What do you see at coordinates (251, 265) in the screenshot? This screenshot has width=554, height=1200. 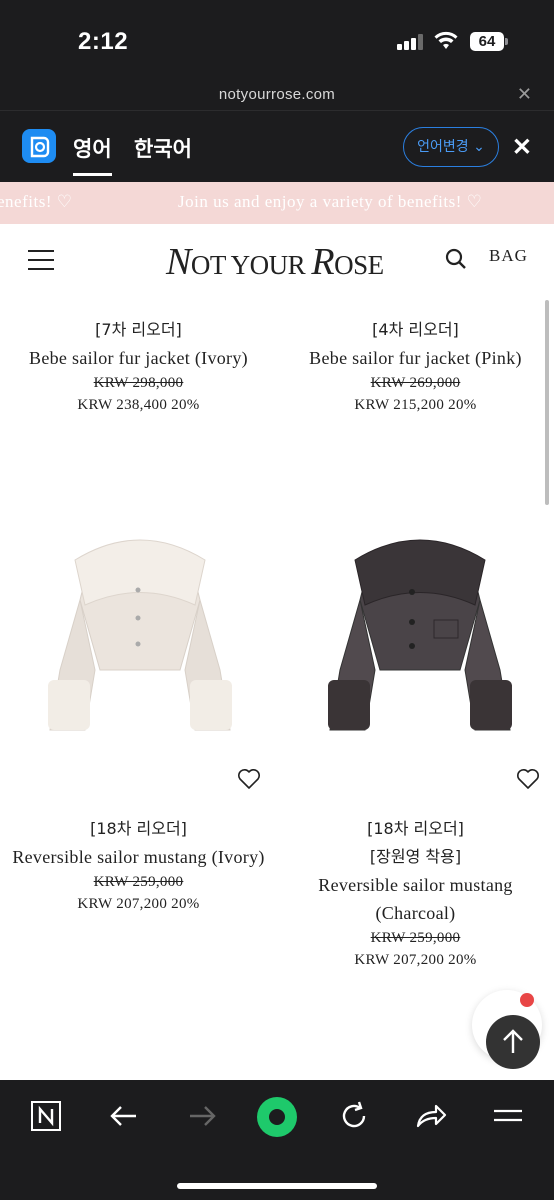 I see `logo-ot-your: OT YOUR` at bounding box center [251, 265].